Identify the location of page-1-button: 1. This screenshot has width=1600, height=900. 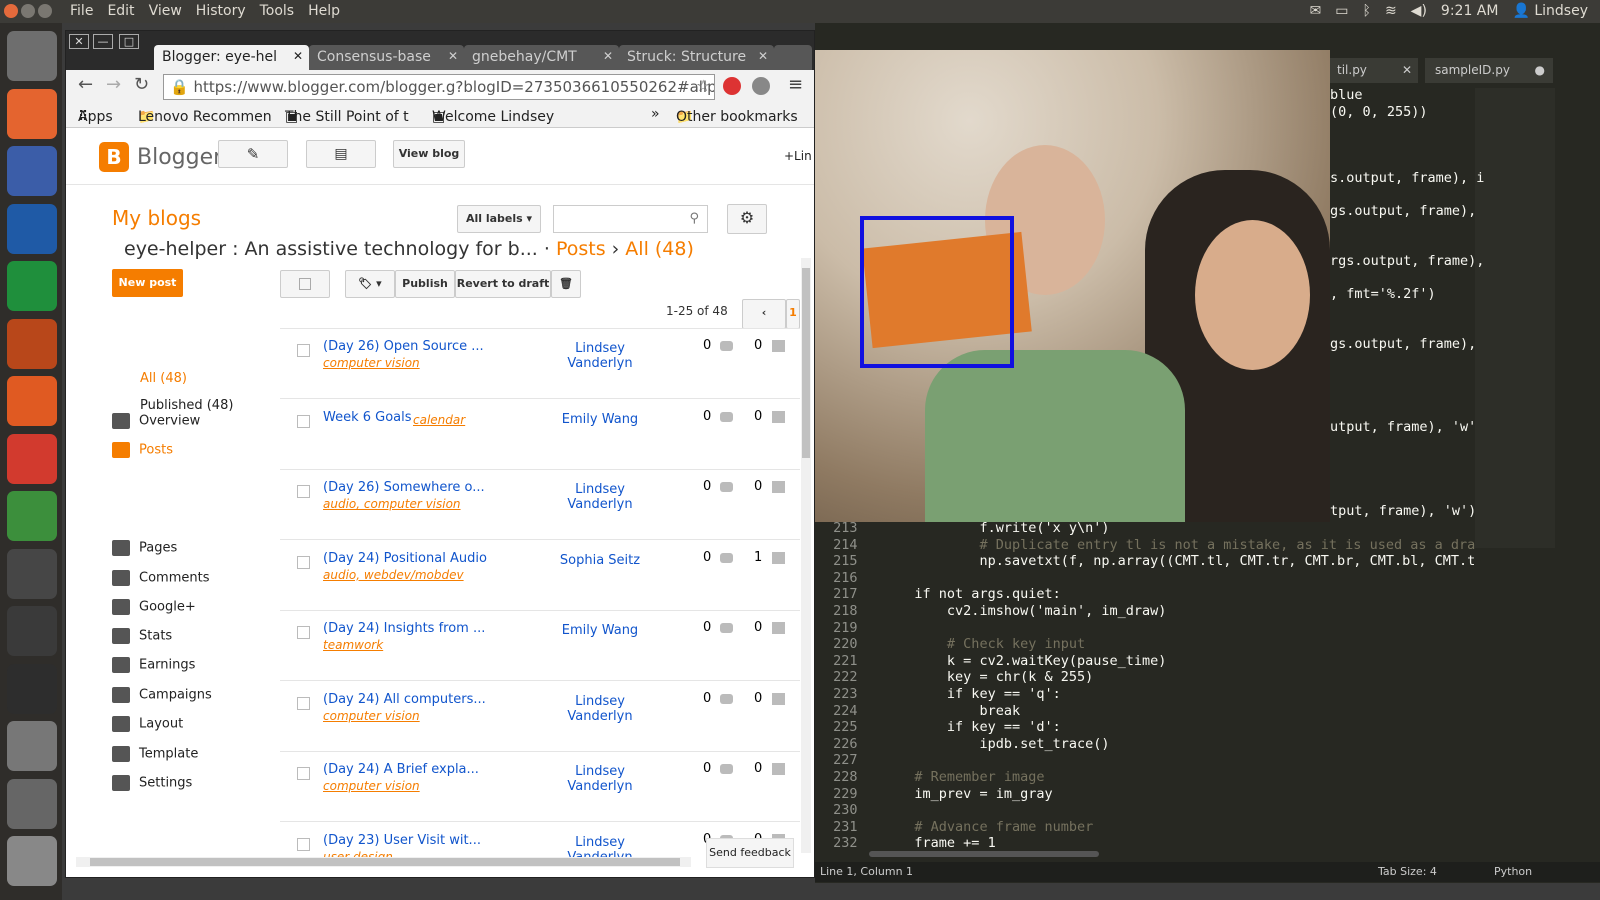
(793, 314).